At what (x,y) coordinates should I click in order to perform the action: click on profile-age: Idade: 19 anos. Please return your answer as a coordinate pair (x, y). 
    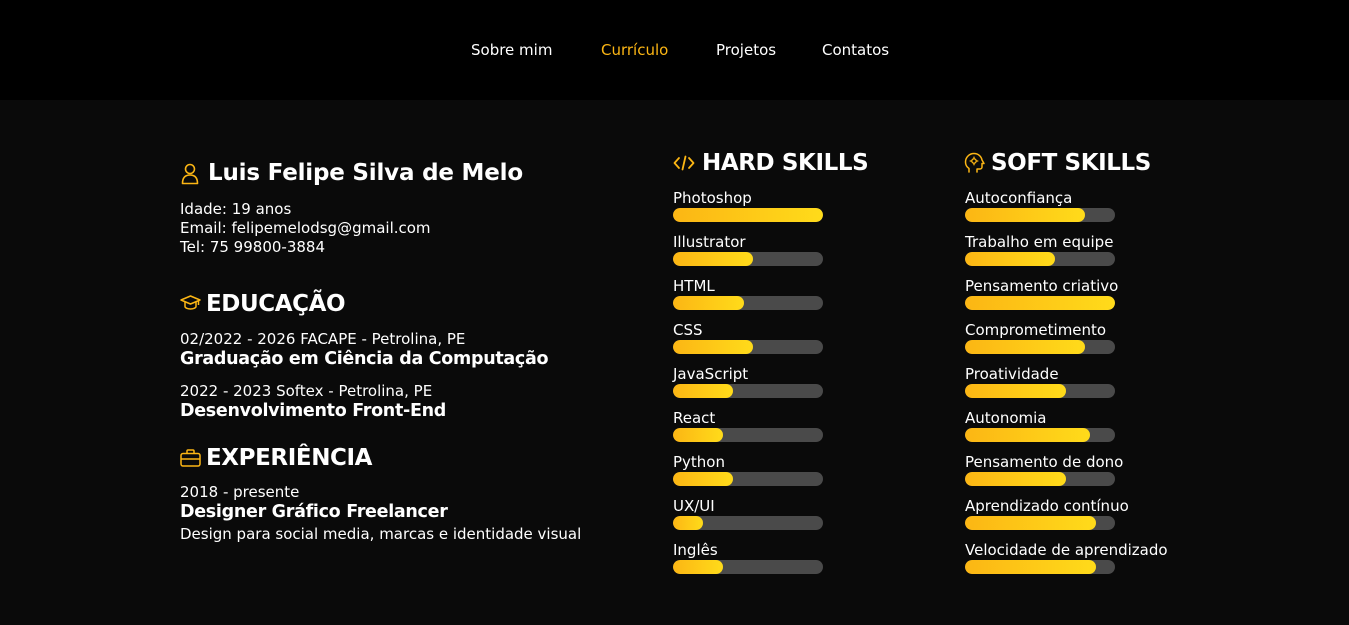
    Looking at the image, I should click on (236, 209).